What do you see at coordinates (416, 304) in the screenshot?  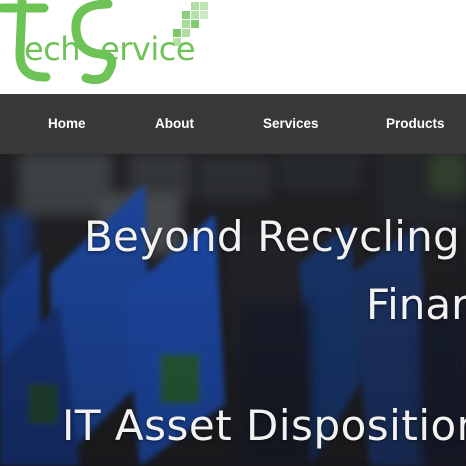 I see `hero-subheadline: Finar` at bounding box center [416, 304].